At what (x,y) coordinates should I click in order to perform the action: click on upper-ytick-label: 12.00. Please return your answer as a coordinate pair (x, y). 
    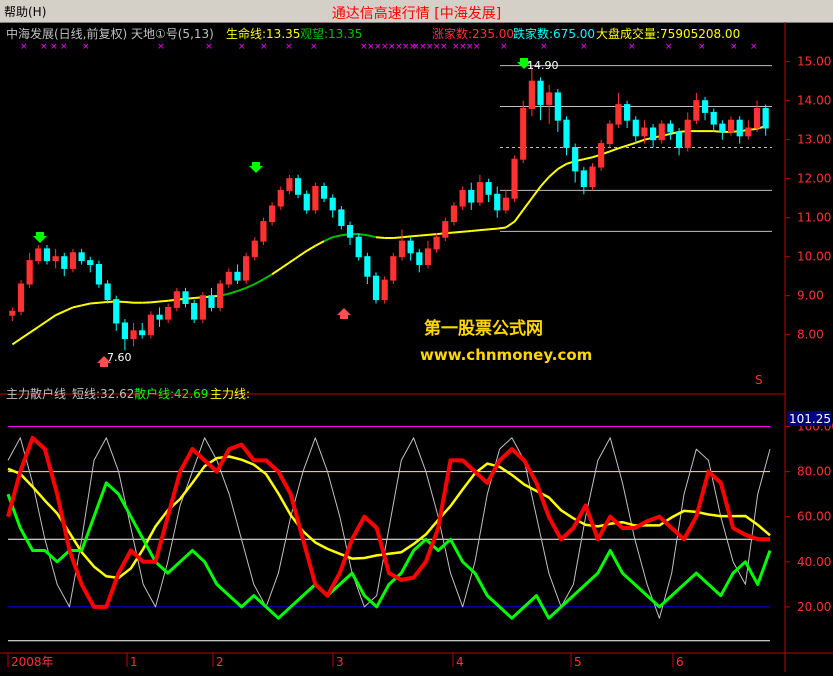
    Looking at the image, I should click on (814, 179).